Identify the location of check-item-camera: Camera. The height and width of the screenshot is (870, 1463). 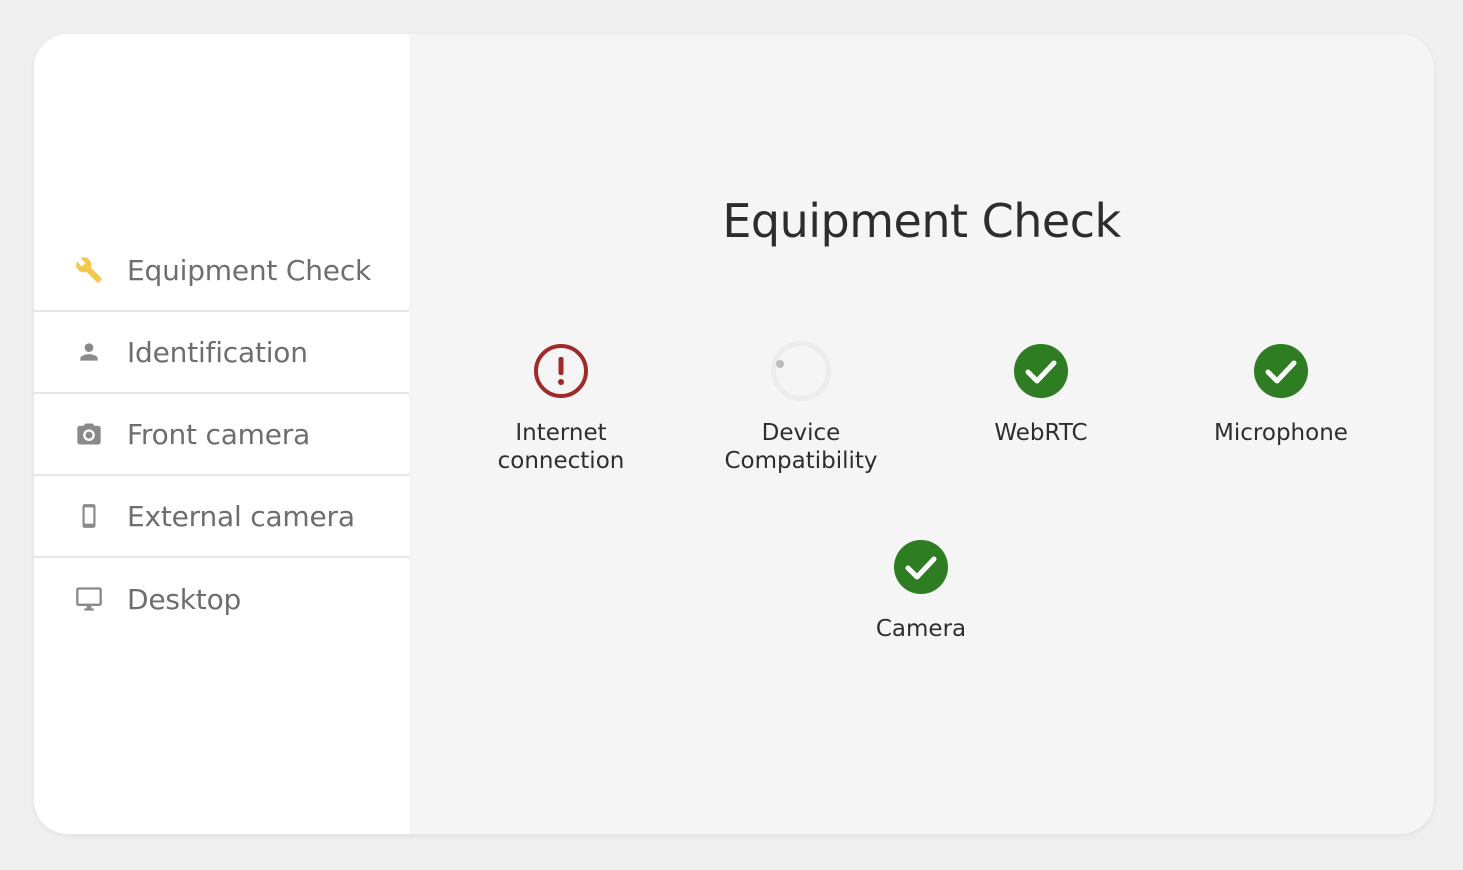
(921, 590).